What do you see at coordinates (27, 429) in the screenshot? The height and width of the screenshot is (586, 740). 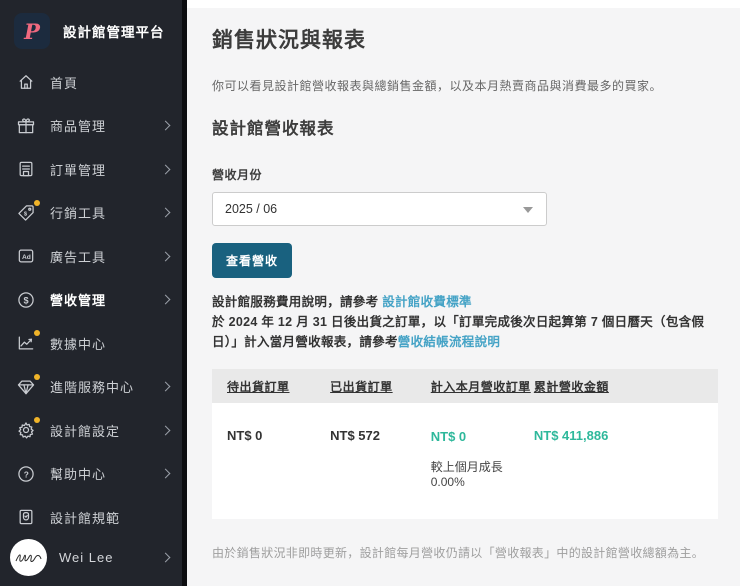 I see `gear-icon` at bounding box center [27, 429].